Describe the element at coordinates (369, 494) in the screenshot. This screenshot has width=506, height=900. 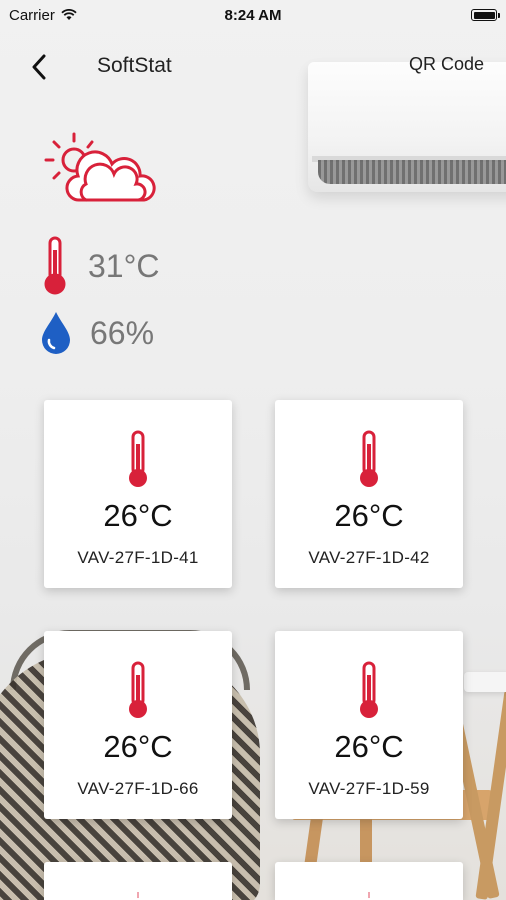
I see `device-card: 26°C VAV-27F-1D-42` at that location.